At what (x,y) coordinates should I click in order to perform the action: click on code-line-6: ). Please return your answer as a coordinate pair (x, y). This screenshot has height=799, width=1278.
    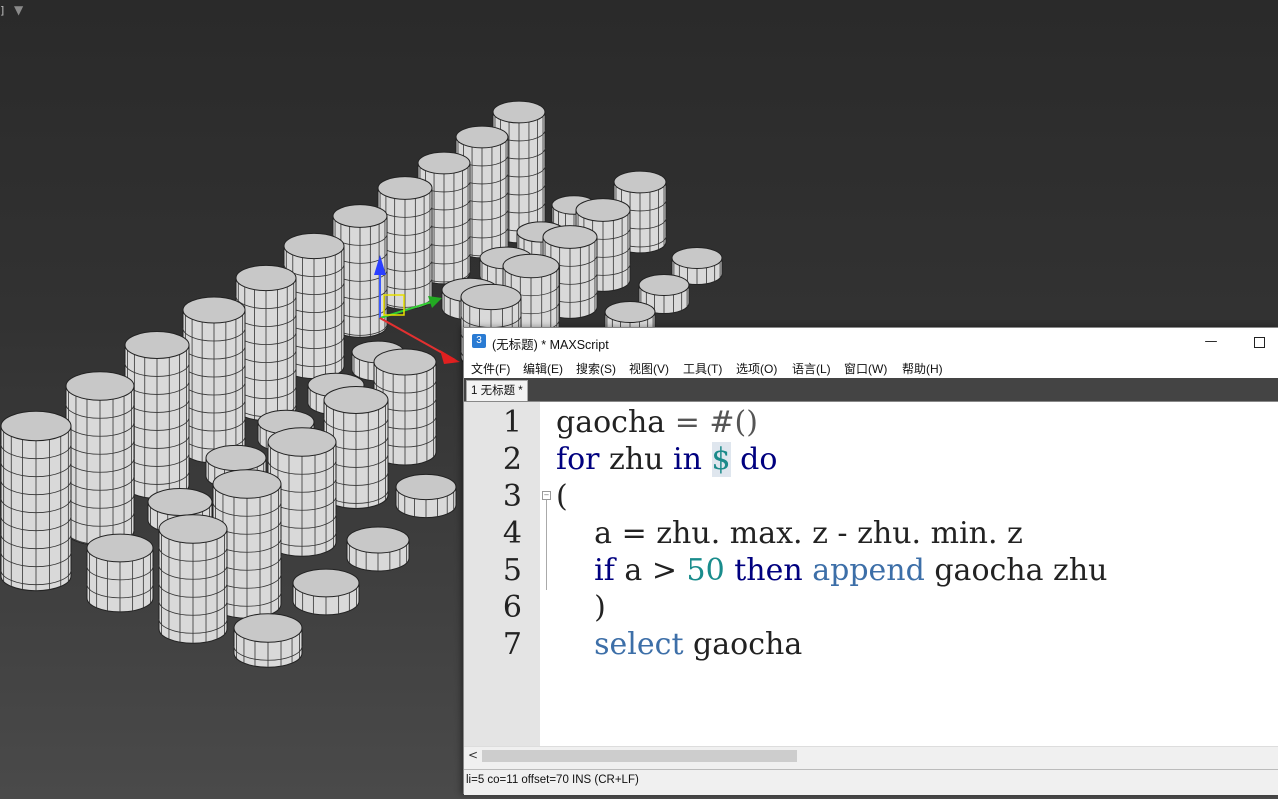
    Looking at the image, I should click on (581, 607).